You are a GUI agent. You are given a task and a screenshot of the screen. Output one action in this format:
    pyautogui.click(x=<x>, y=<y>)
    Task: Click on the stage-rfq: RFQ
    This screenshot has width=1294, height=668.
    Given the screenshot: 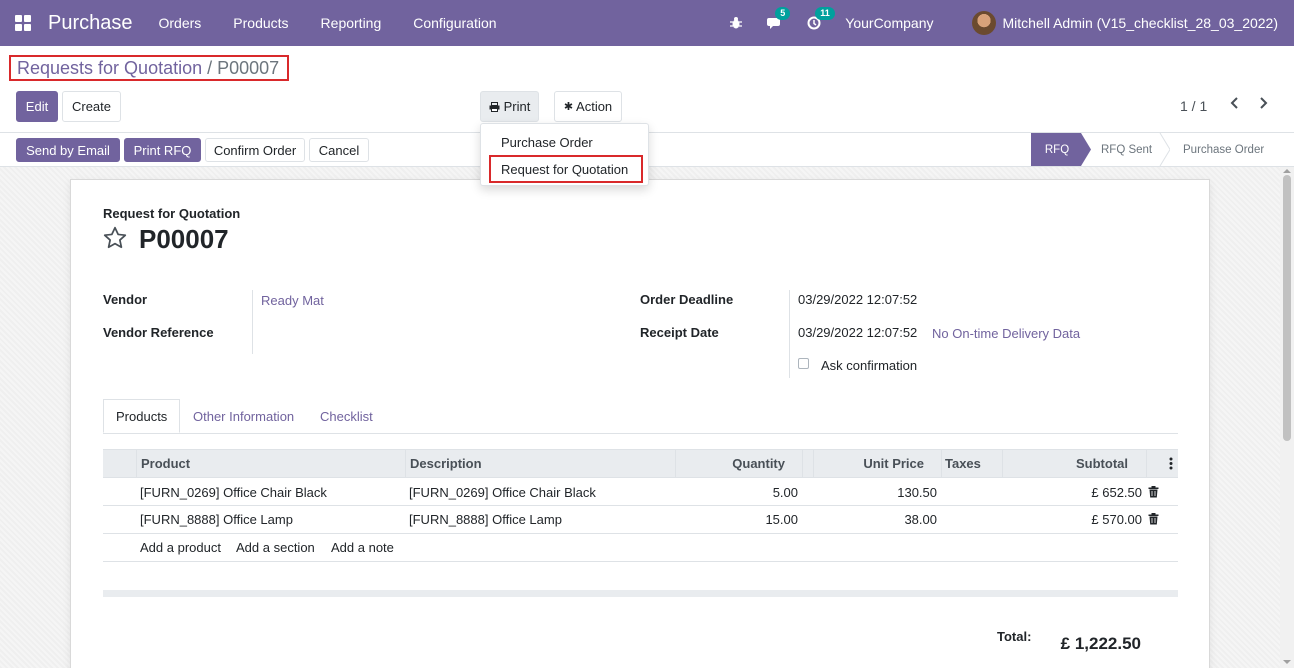 What is the action you would take?
    pyautogui.click(x=1057, y=149)
    